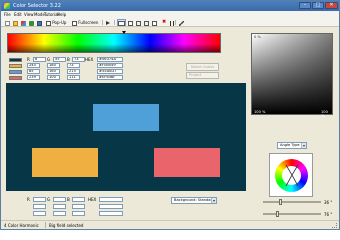  Describe the element at coordinates (15, 78) in the screenshot. I see `swatch-red` at that location.